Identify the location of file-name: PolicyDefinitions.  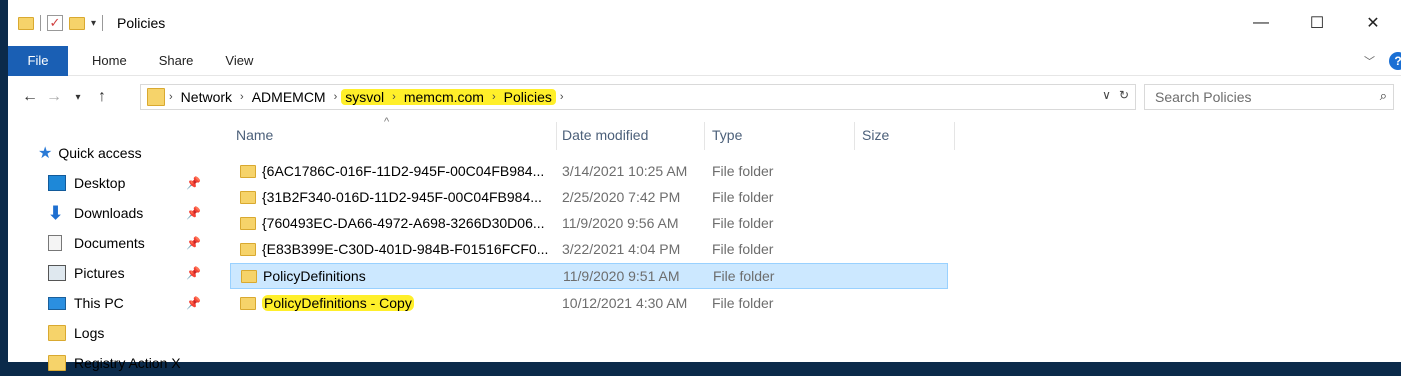
(314, 276).